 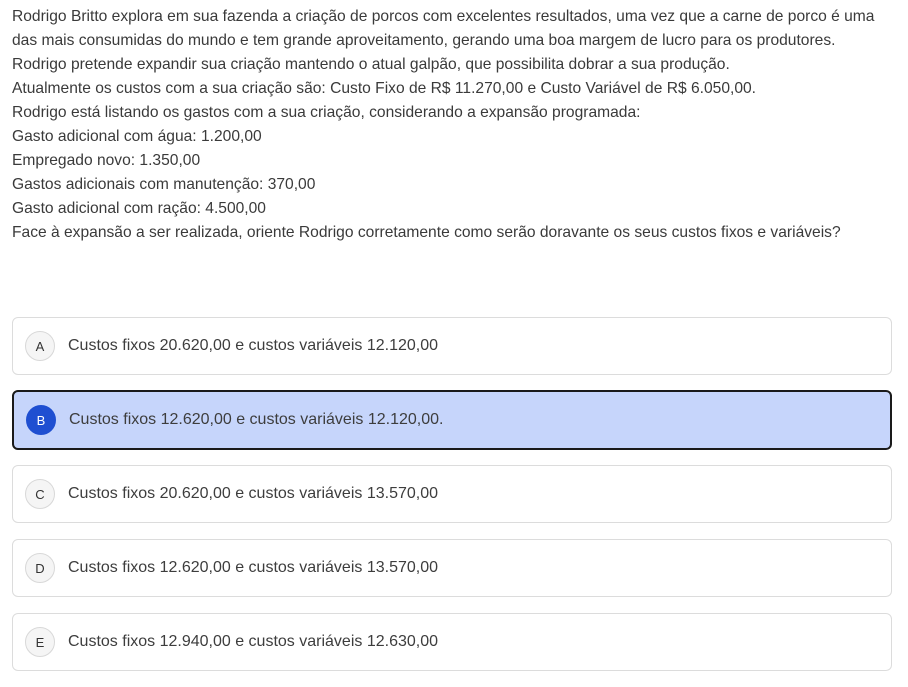 What do you see at coordinates (40, 642) in the screenshot?
I see `option-letter-badge: E` at bounding box center [40, 642].